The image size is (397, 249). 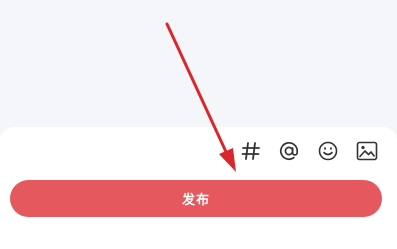 What do you see at coordinates (367, 151) in the screenshot?
I see `image-icon` at bounding box center [367, 151].